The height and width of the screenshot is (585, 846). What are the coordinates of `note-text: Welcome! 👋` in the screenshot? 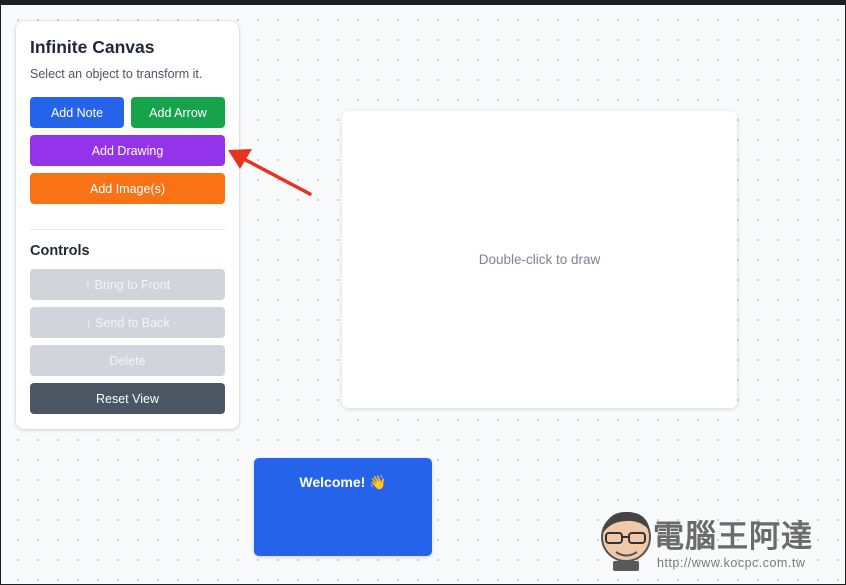 It's located at (343, 482).